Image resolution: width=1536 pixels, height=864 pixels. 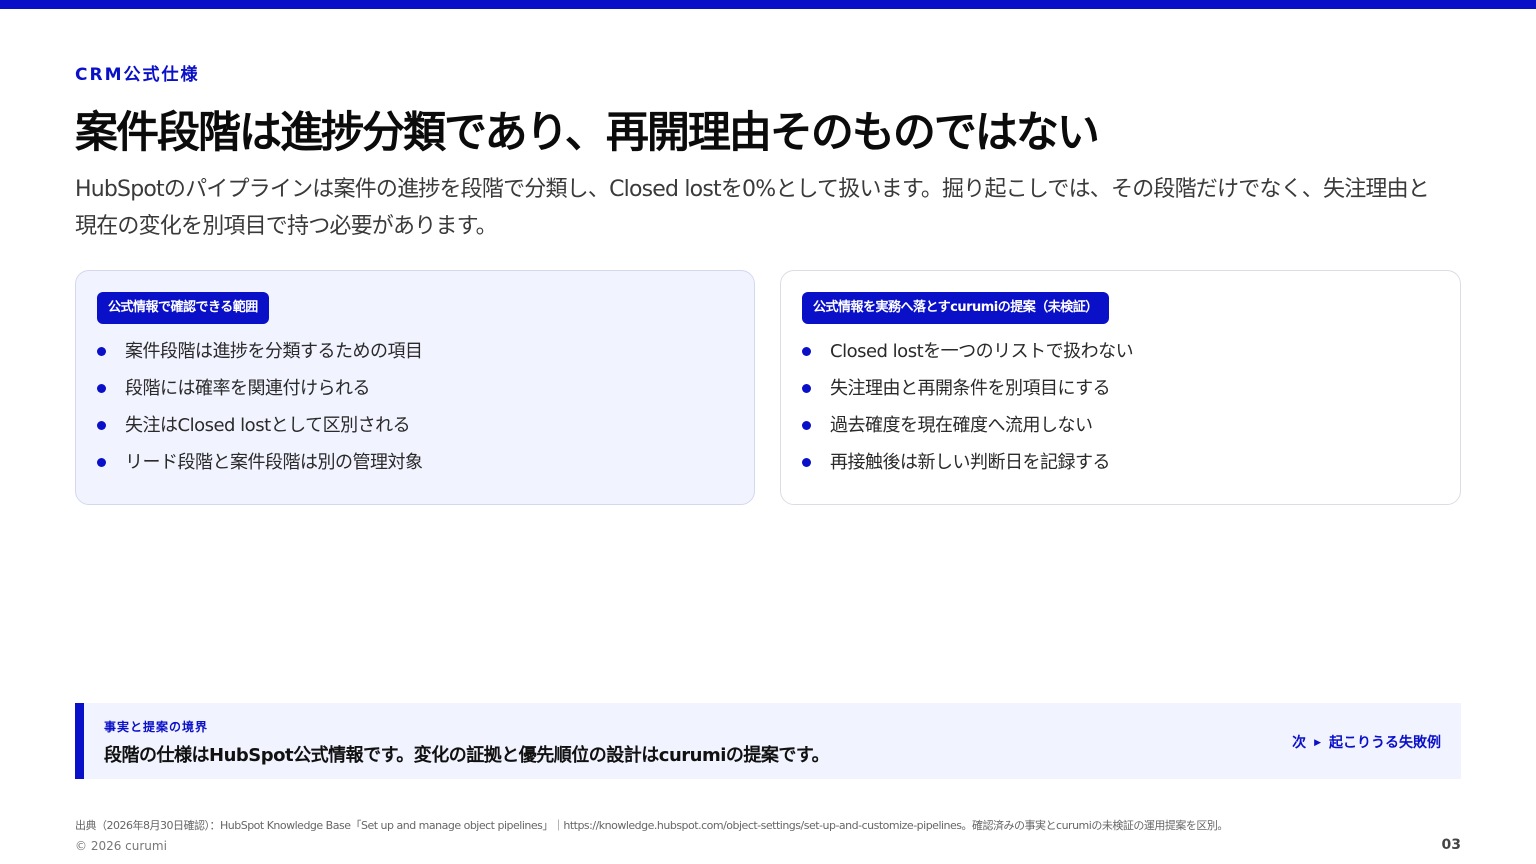 What do you see at coordinates (274, 351) in the screenshot?
I see `list-item-text: 案件段階は進捗を分類するための項目` at bounding box center [274, 351].